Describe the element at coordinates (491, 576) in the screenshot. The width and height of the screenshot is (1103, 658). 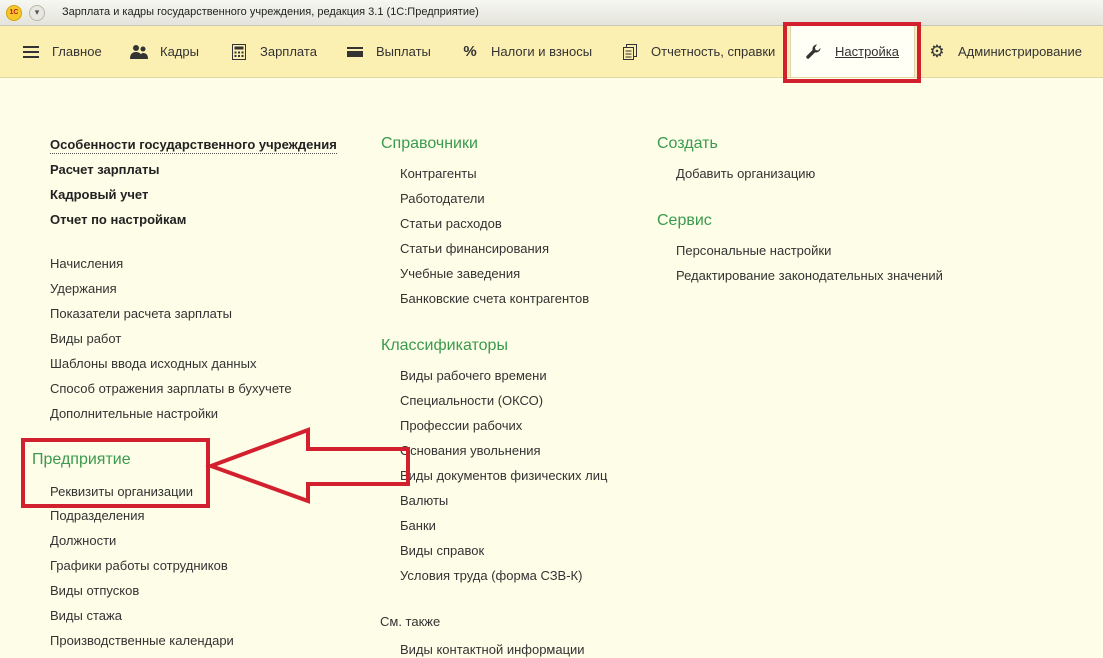
I see `link-working-conditions: Условия труда (форма СЗВ-К)` at that location.